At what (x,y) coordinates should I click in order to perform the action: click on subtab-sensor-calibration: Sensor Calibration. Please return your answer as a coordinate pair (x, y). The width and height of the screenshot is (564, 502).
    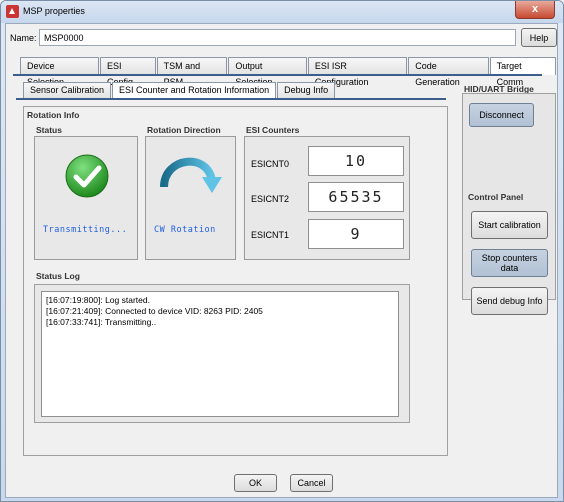
    Looking at the image, I should click on (67, 90).